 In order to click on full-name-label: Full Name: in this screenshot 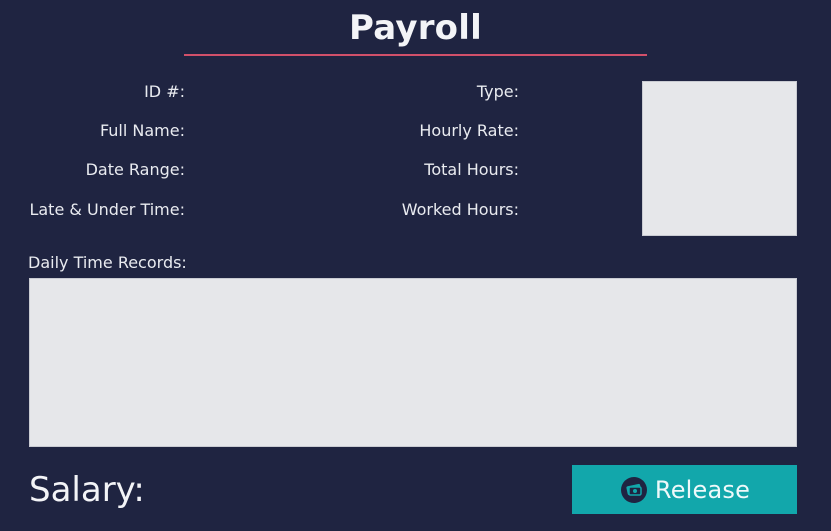, I will do `click(142, 130)`.